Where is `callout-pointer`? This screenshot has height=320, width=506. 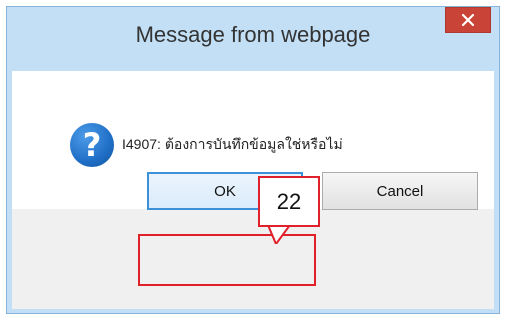 callout-pointer is located at coordinates (279, 234).